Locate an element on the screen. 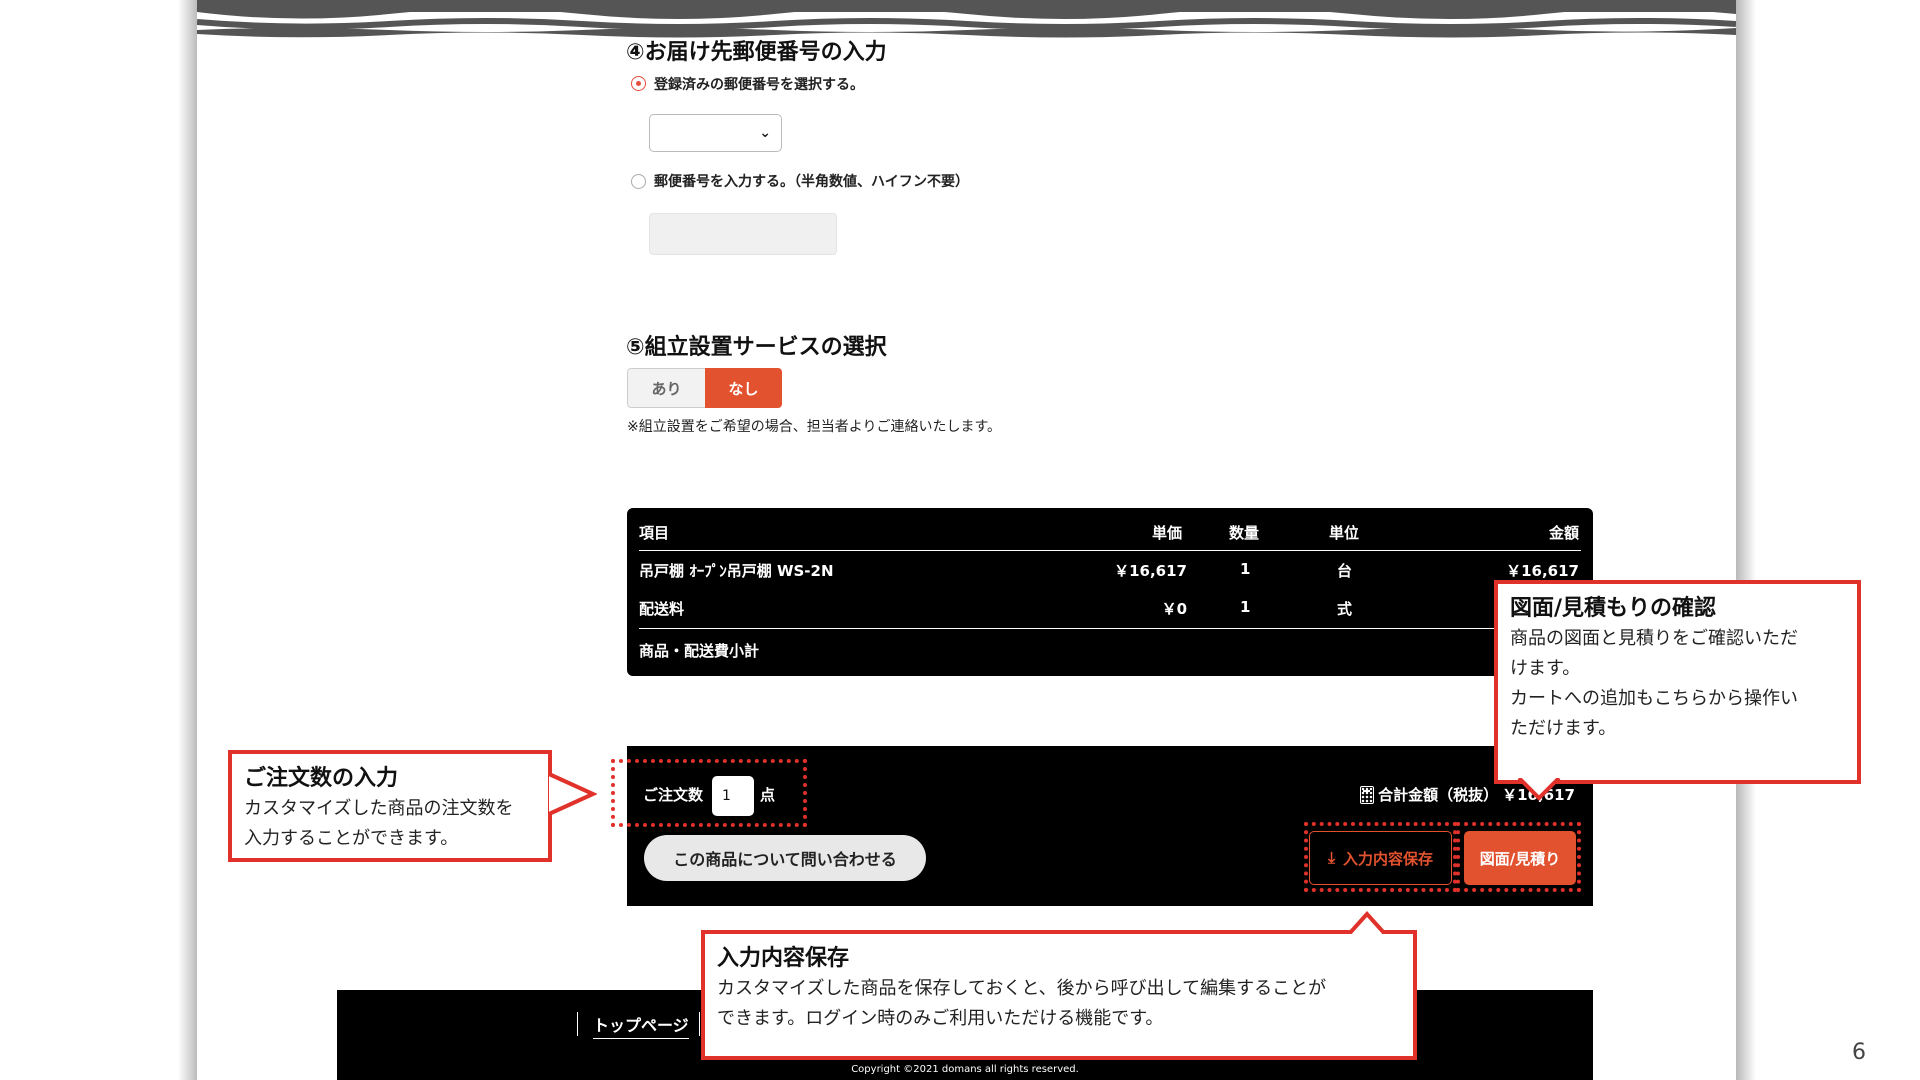 The width and height of the screenshot is (1920, 1080). table-row: 配送料 ￥0 1 式 is located at coordinates (1110, 610).